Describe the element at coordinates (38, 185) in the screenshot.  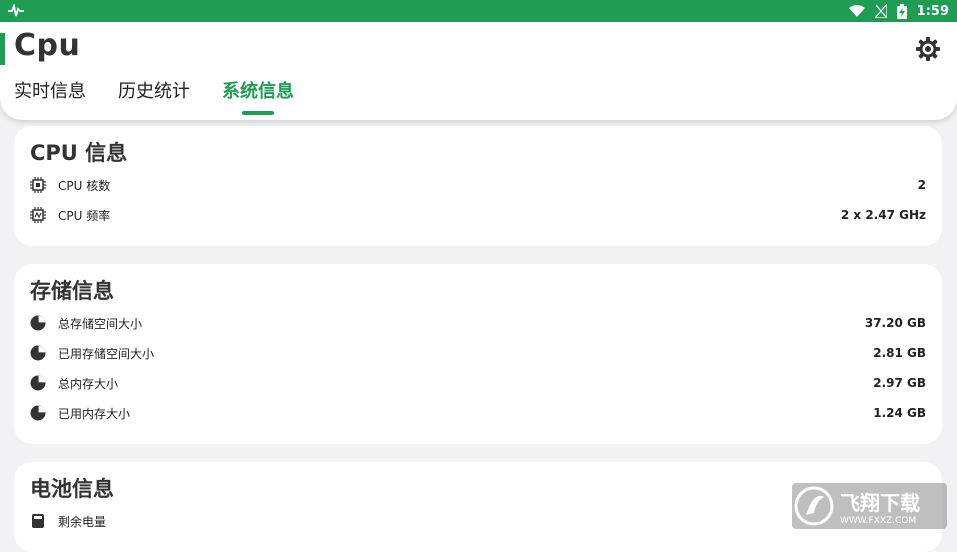
I see `chip-icon` at that location.